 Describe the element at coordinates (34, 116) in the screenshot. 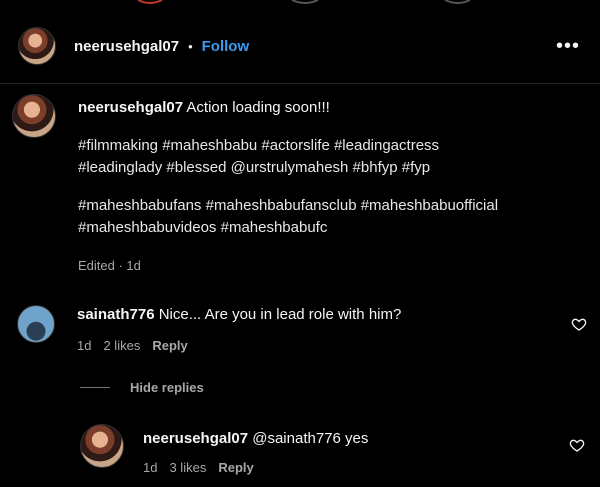

I see `caption-avatar` at that location.